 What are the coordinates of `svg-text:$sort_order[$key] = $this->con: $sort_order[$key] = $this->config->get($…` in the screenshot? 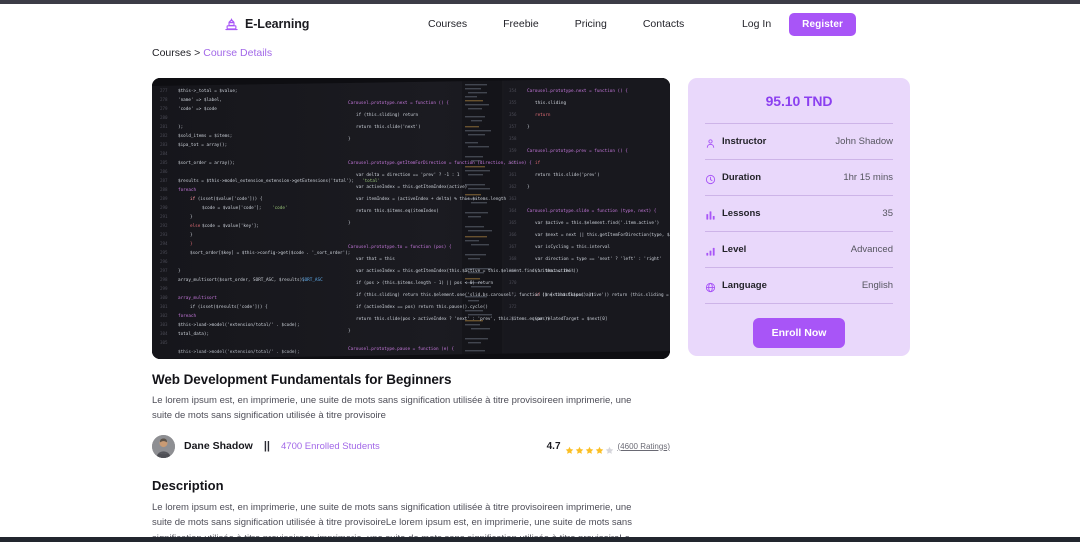 It's located at (270, 253).